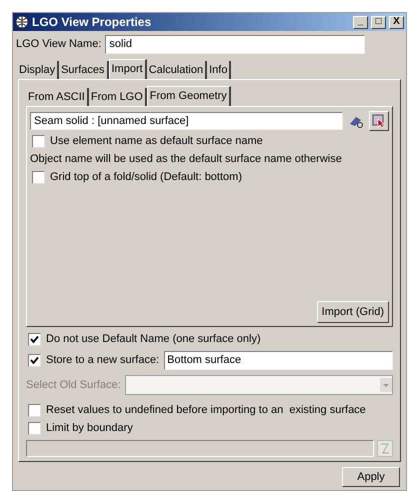 The width and height of the screenshot is (414, 491). I want to click on select-button, so click(379, 121).